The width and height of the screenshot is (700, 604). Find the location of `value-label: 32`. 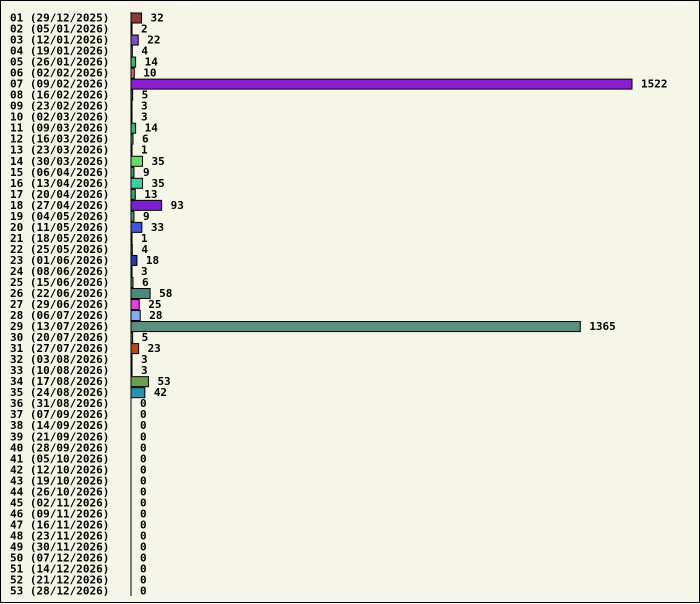

value-label: 32 is located at coordinates (157, 18).